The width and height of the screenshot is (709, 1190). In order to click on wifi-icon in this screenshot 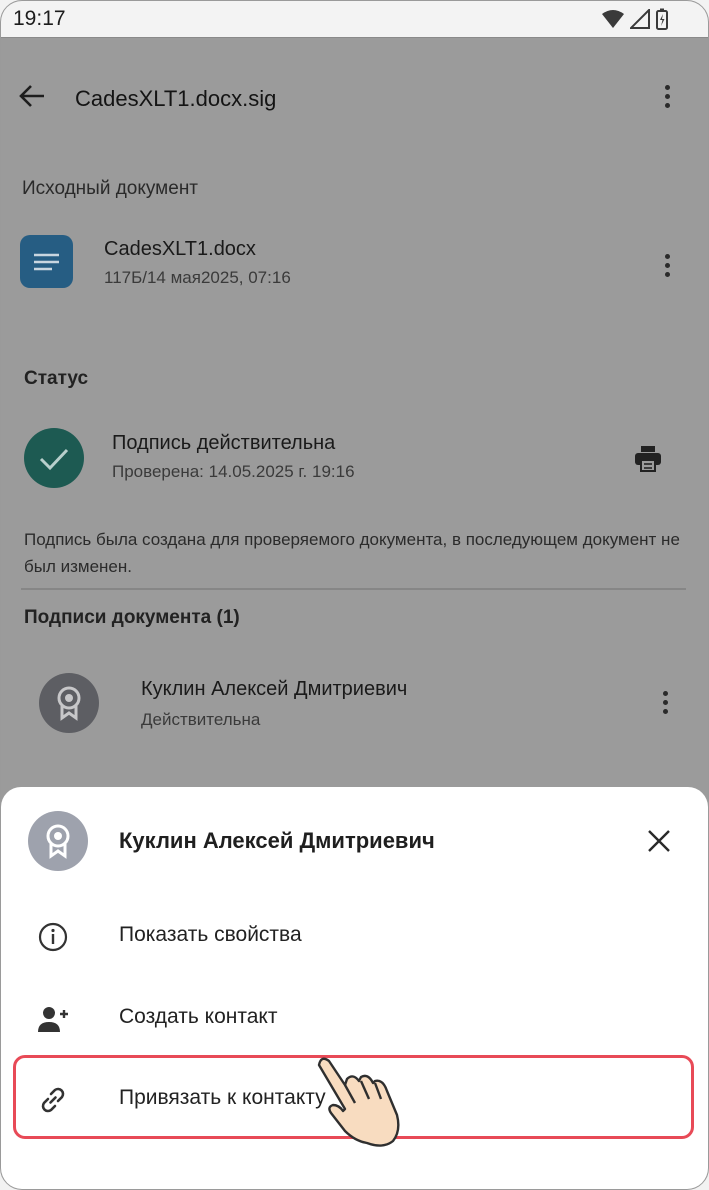, I will do `click(613, 19)`.